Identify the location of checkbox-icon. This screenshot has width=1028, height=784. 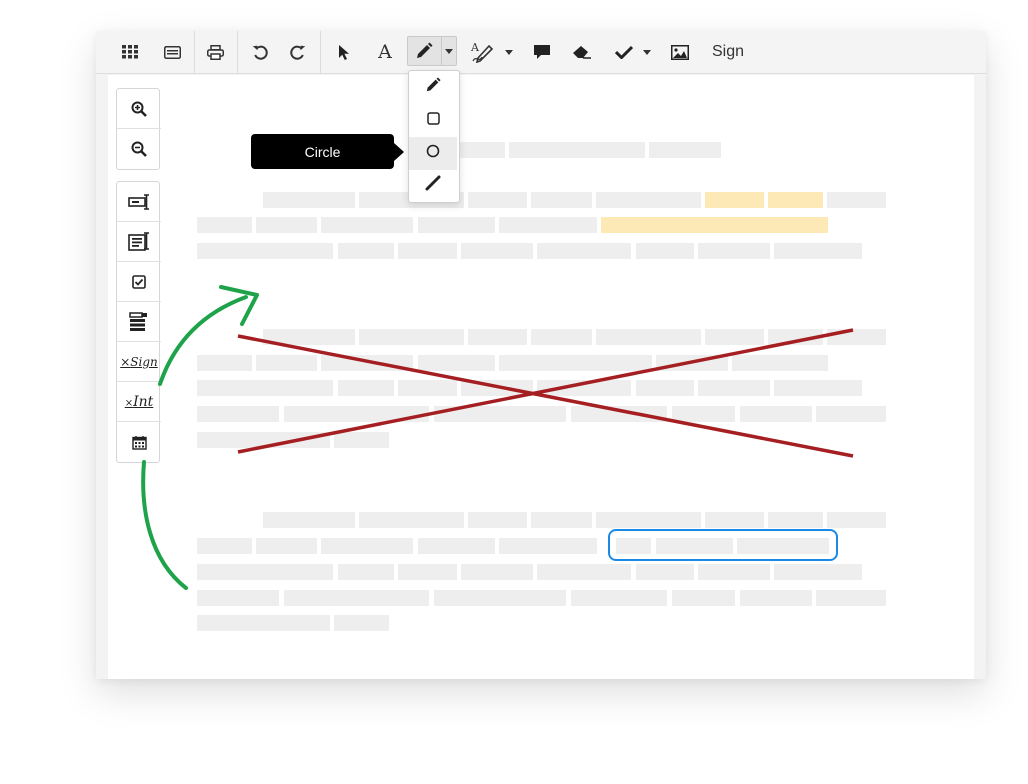
(139, 282).